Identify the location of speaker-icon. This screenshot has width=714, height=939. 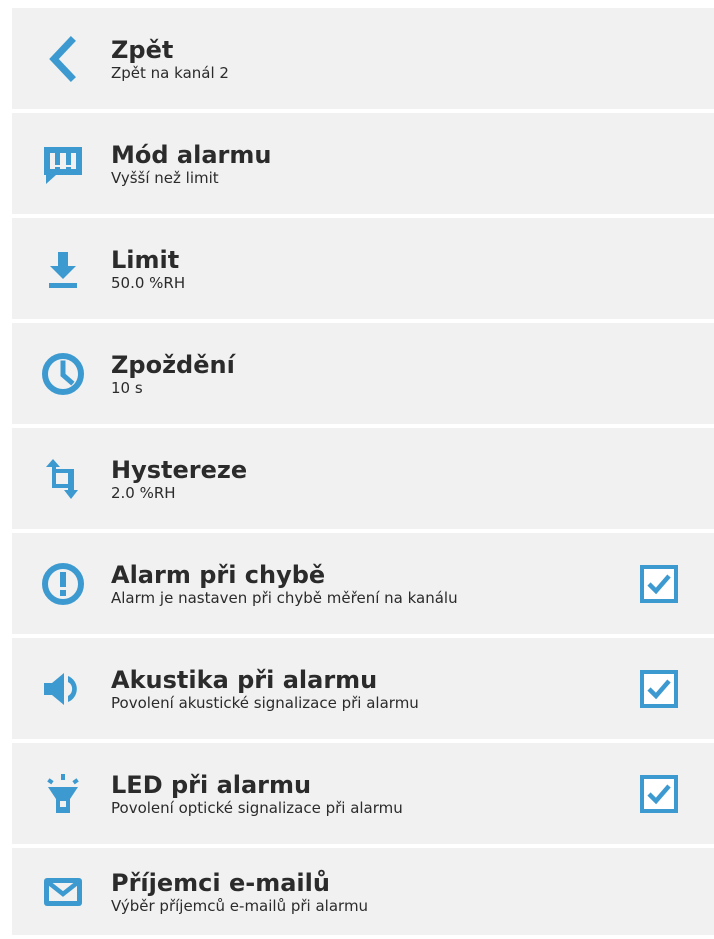
(63, 689).